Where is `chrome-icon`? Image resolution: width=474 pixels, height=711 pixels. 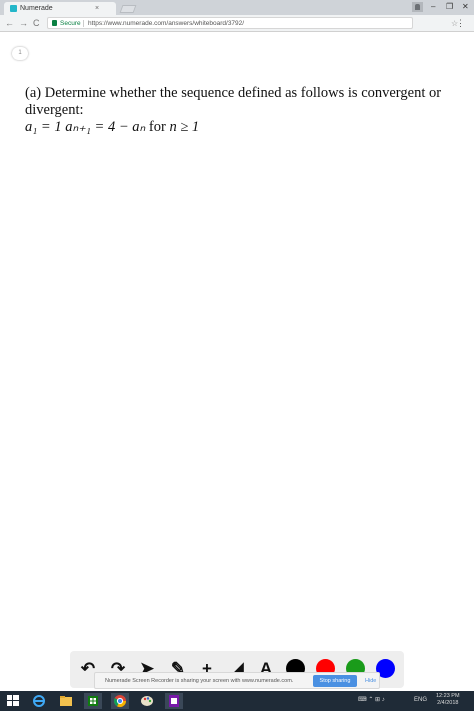 chrome-icon is located at coordinates (120, 701).